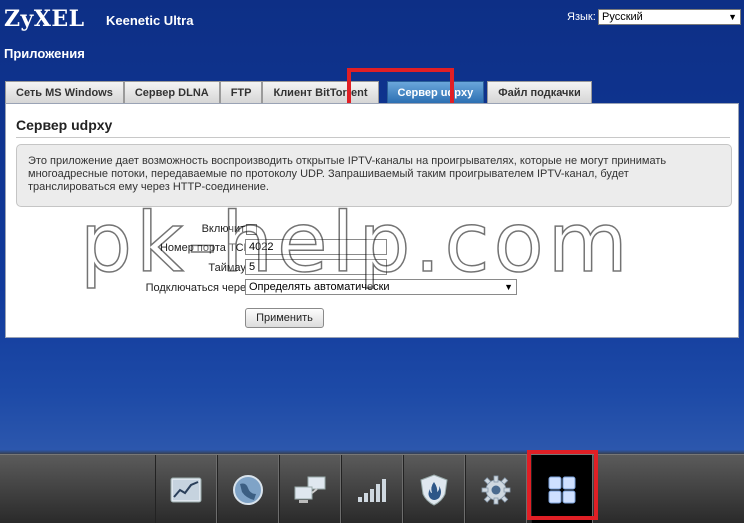 Image resolution: width=744 pixels, height=523 pixels. What do you see at coordinates (373, 137) in the screenshot?
I see `divider` at bounding box center [373, 137].